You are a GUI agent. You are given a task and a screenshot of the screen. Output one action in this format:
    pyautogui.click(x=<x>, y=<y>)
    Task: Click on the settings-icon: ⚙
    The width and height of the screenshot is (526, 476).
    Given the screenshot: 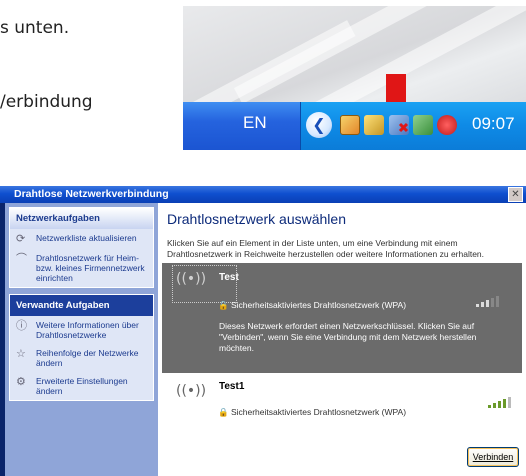 What is the action you would take?
    pyautogui.click(x=21, y=382)
    